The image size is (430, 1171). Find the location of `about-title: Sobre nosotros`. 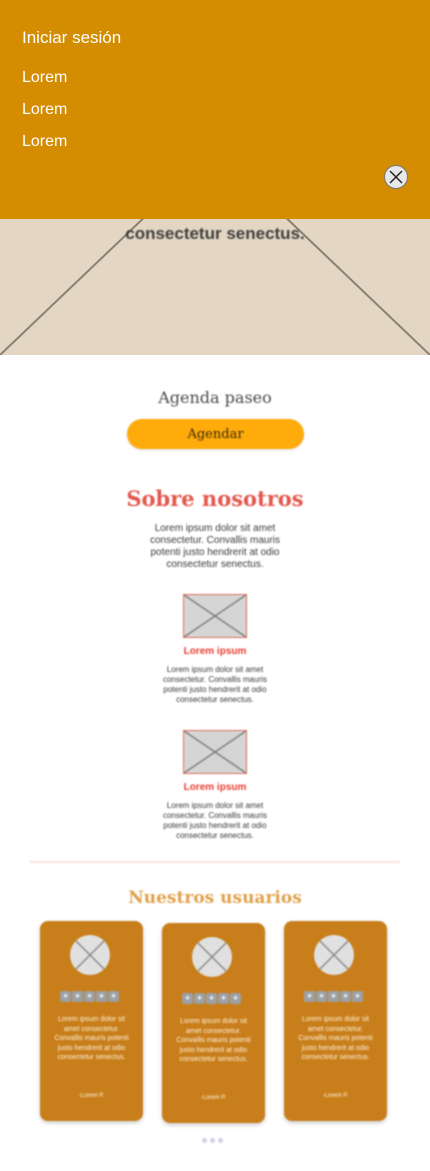

about-title: Sobre nosotros is located at coordinates (215, 498).